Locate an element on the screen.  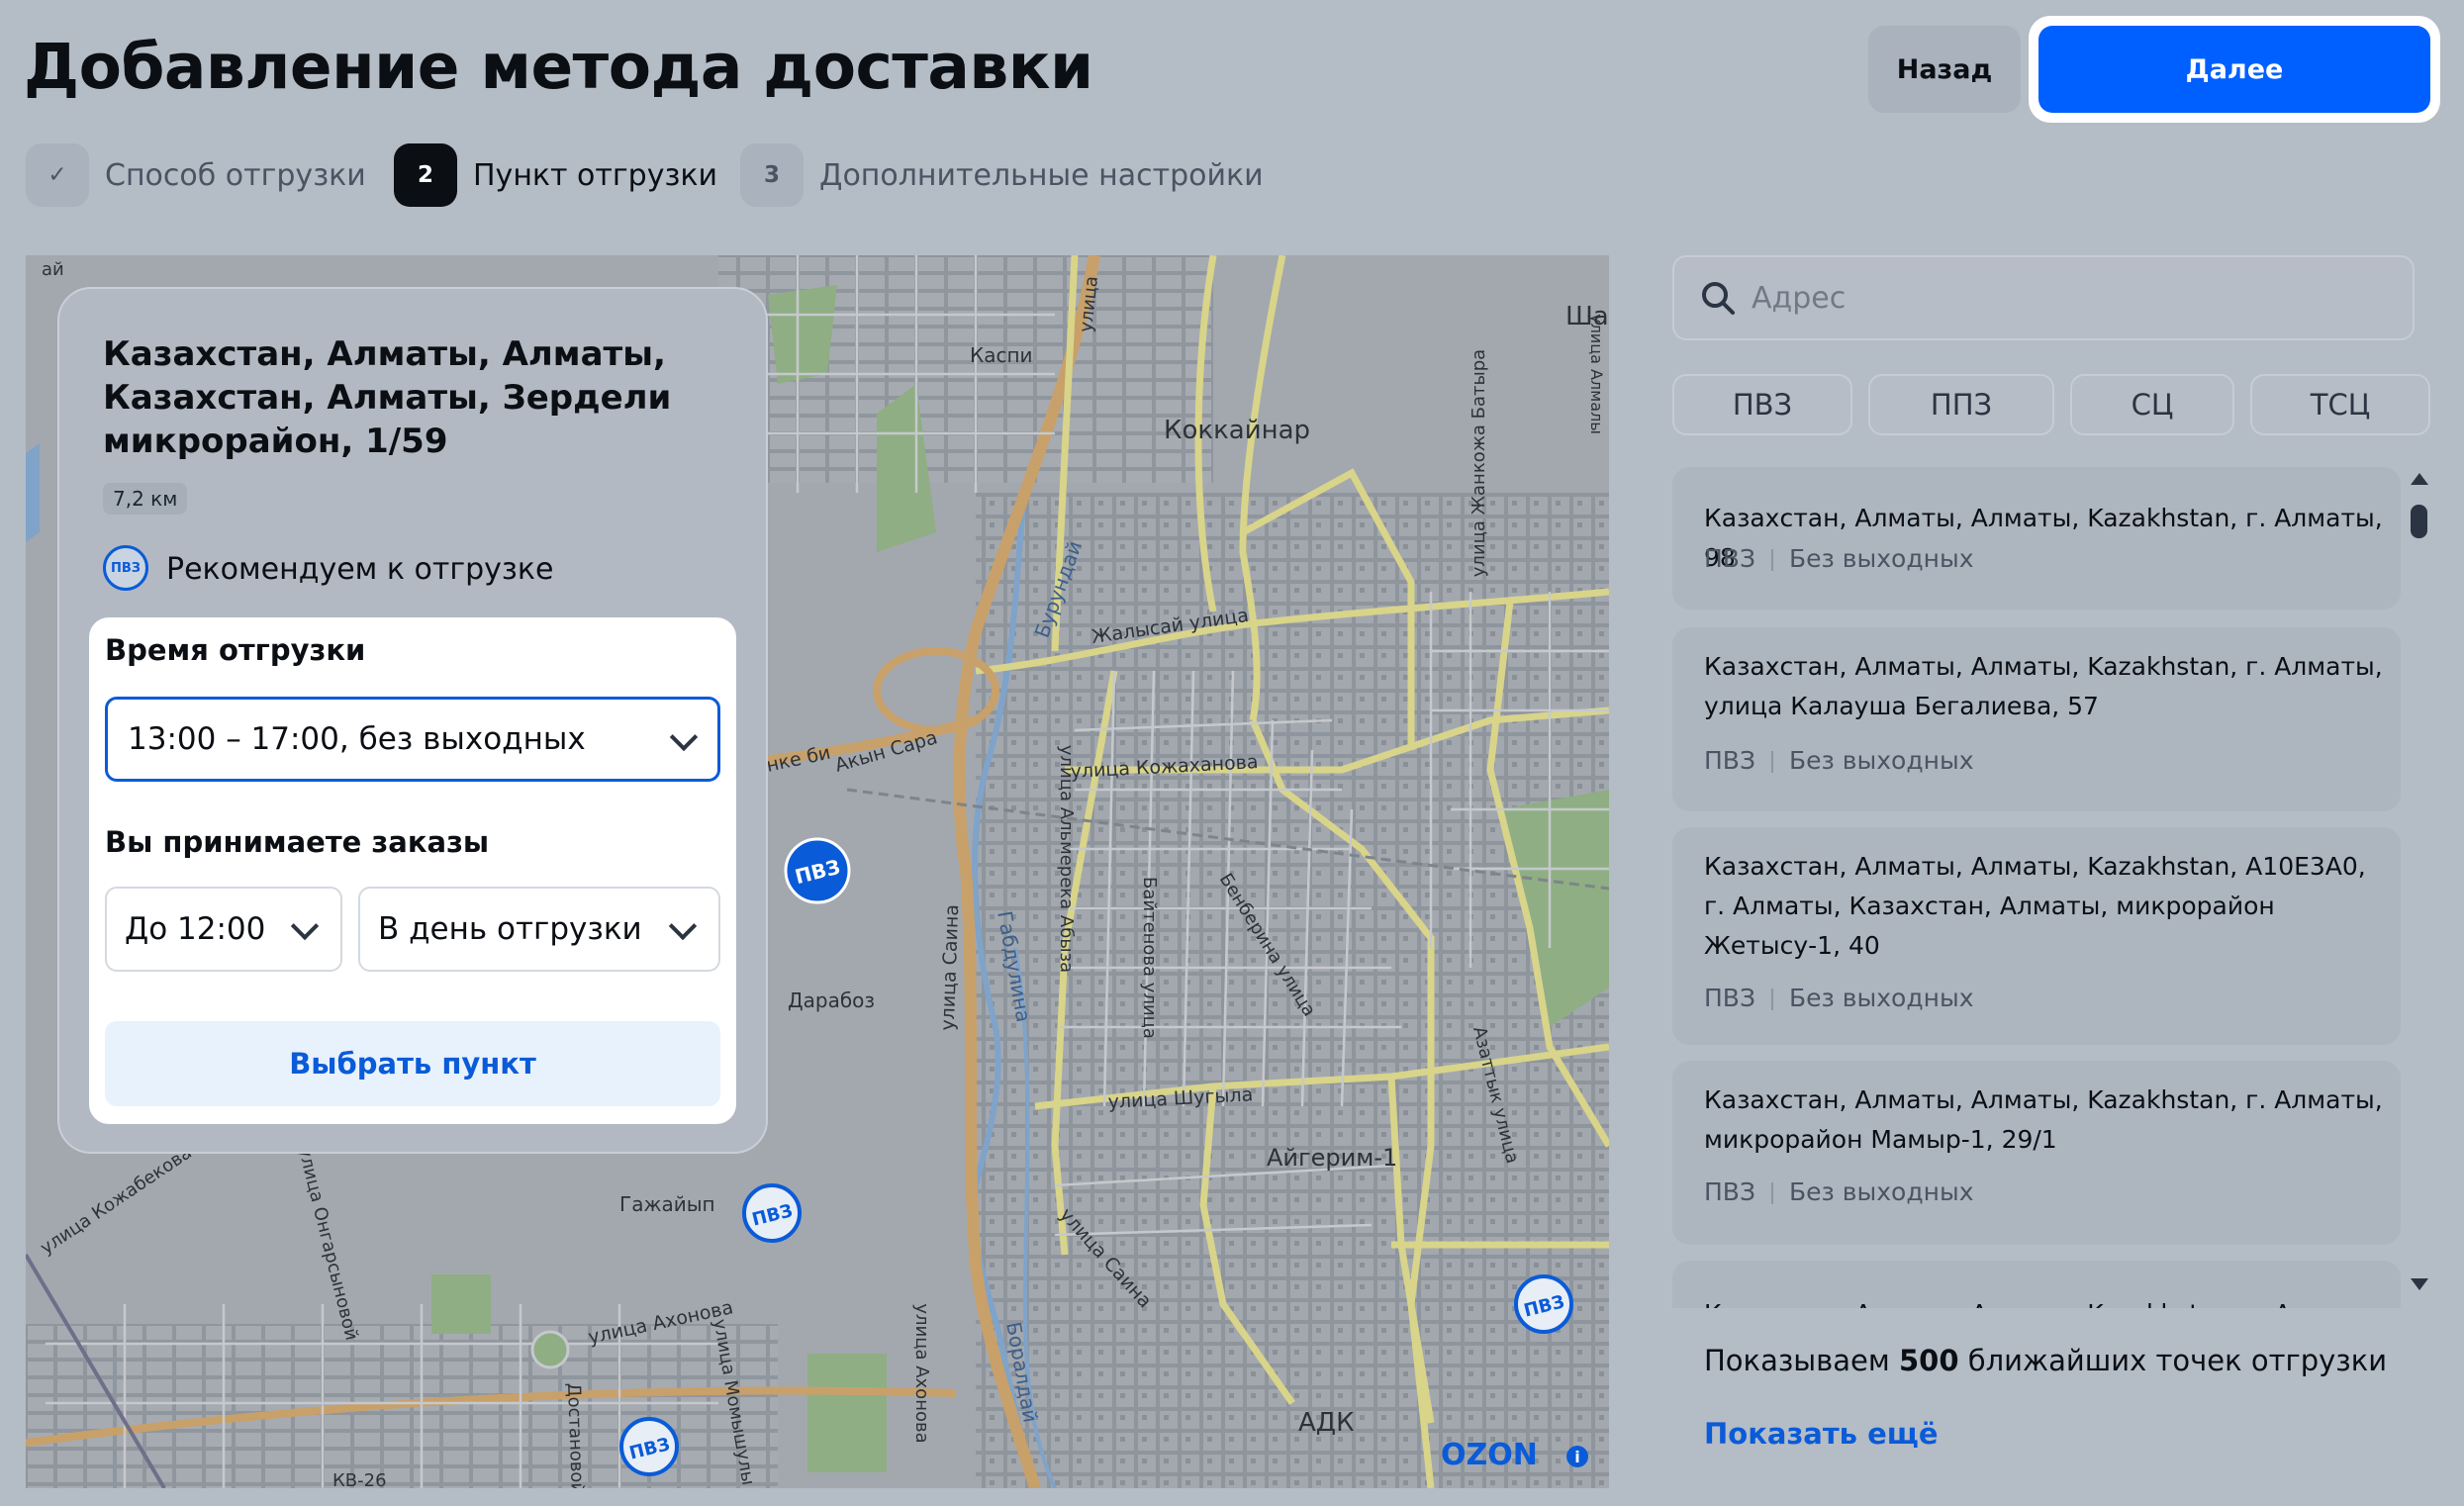
step-label: Пункт отгрузки is located at coordinates (595, 175).